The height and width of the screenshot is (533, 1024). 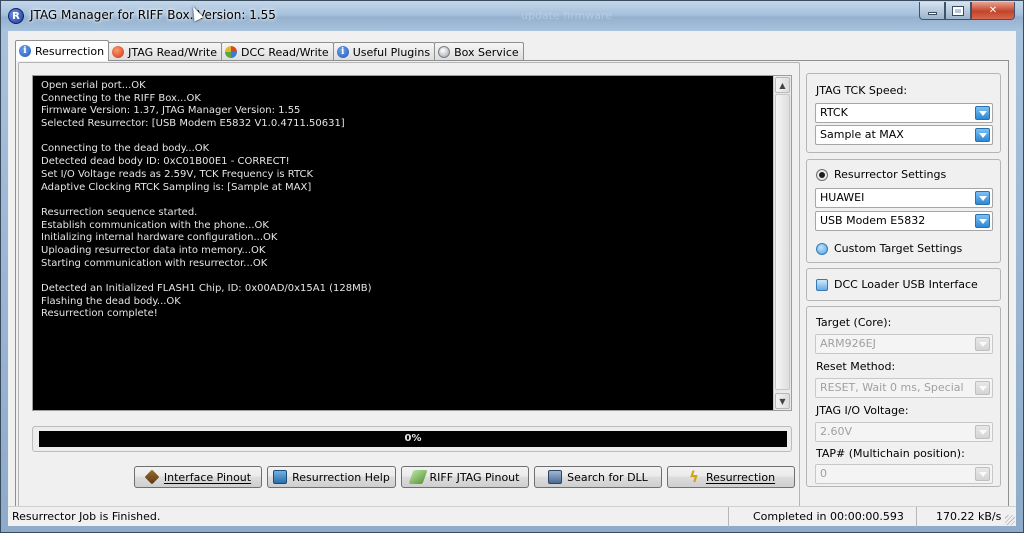 What do you see at coordinates (121, 98) in the screenshot?
I see `console-line: Connecting to the RIFF Box...OK` at bounding box center [121, 98].